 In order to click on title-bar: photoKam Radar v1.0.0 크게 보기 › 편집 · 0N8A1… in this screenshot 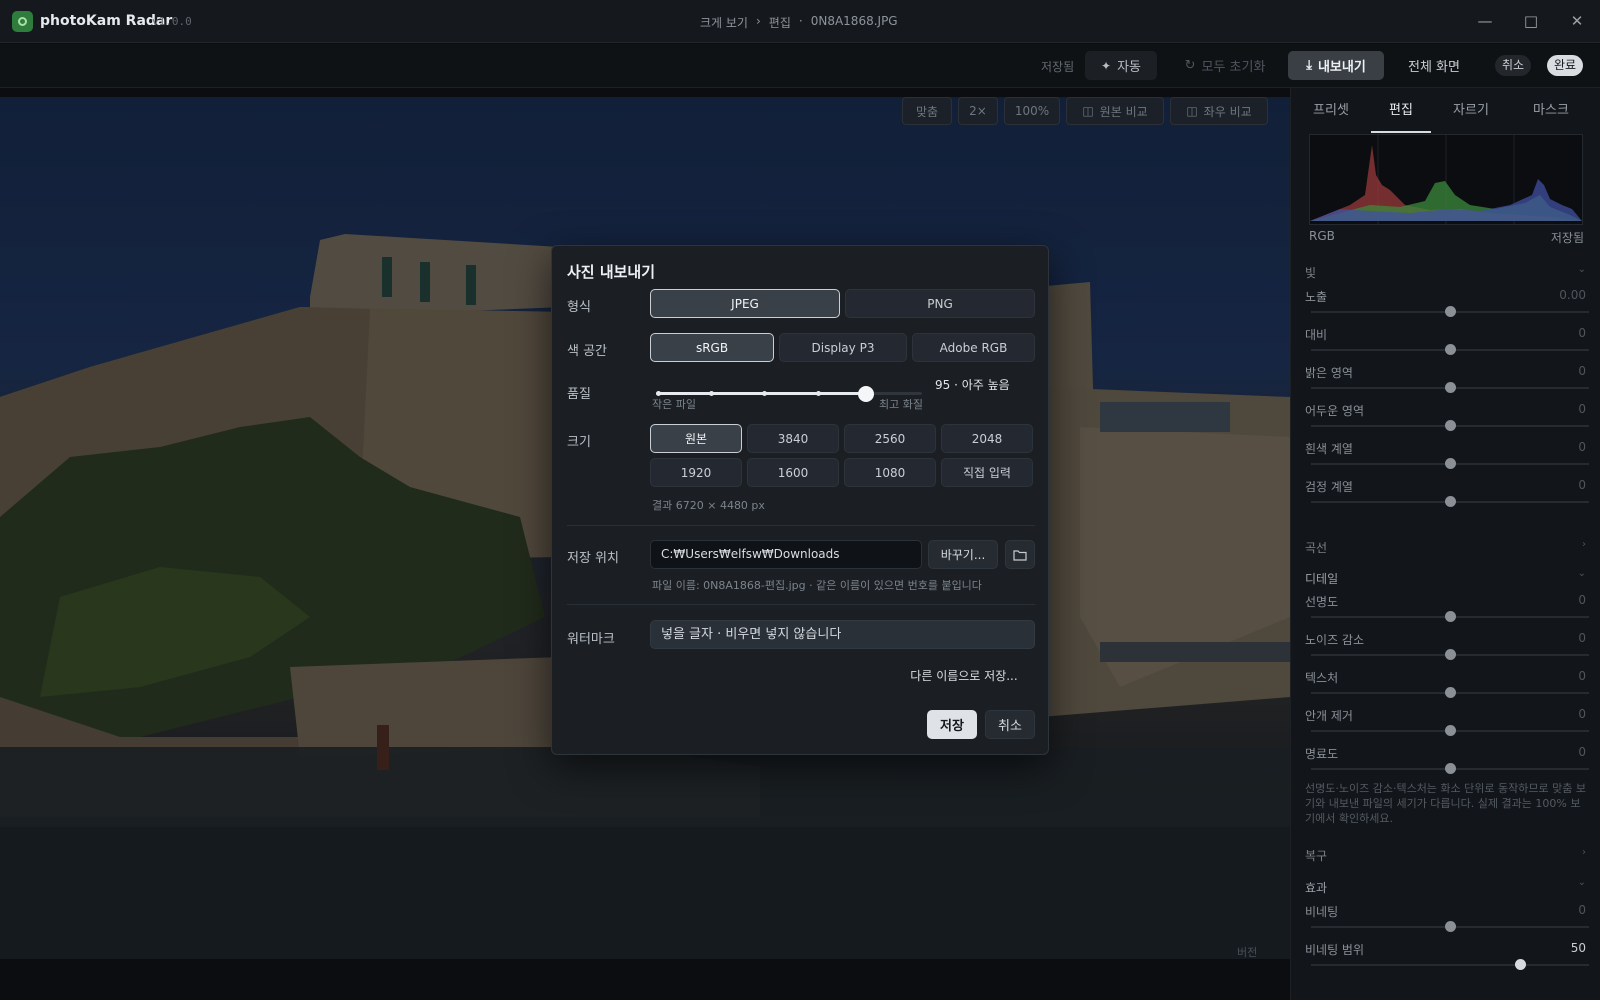, I will do `click(800, 21)`.